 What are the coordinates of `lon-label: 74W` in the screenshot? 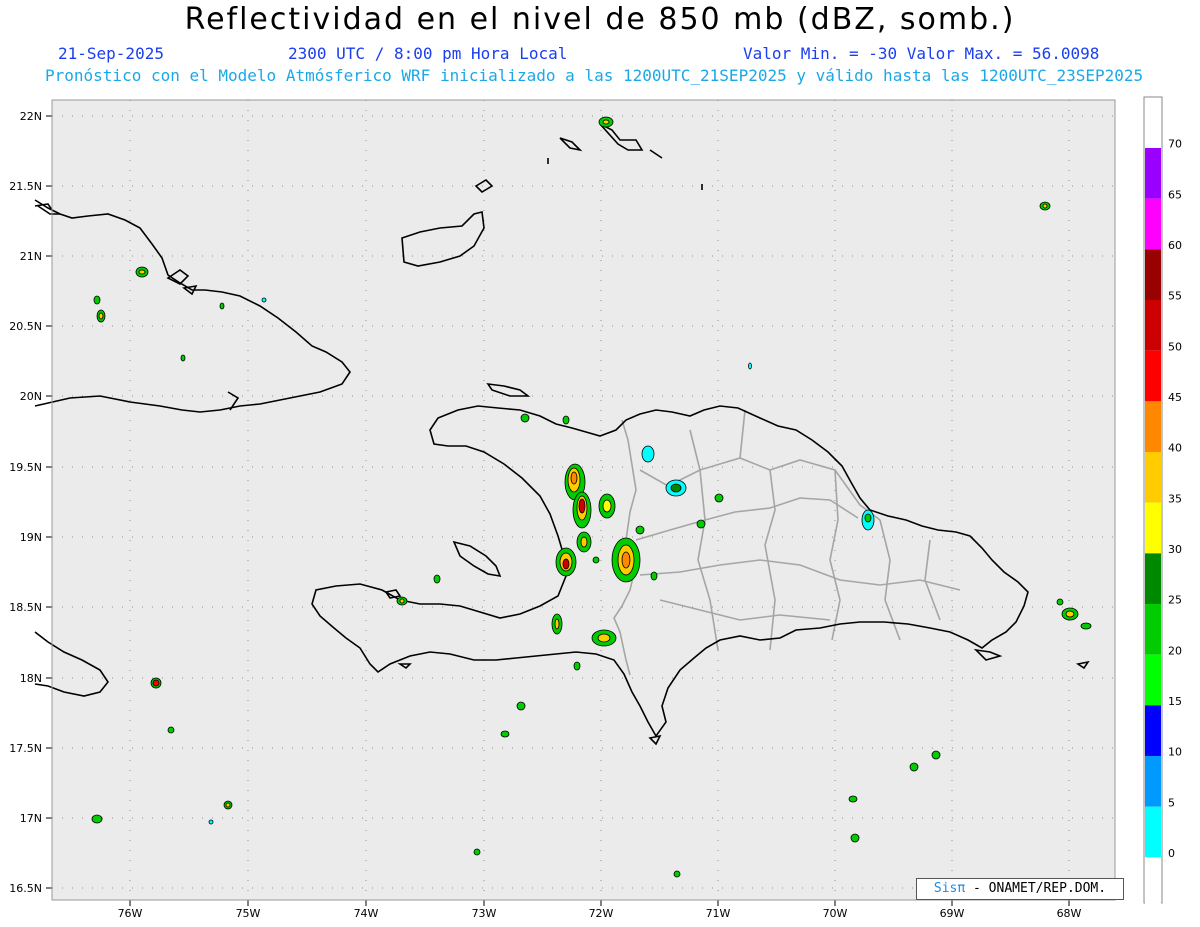 It's located at (366, 913).